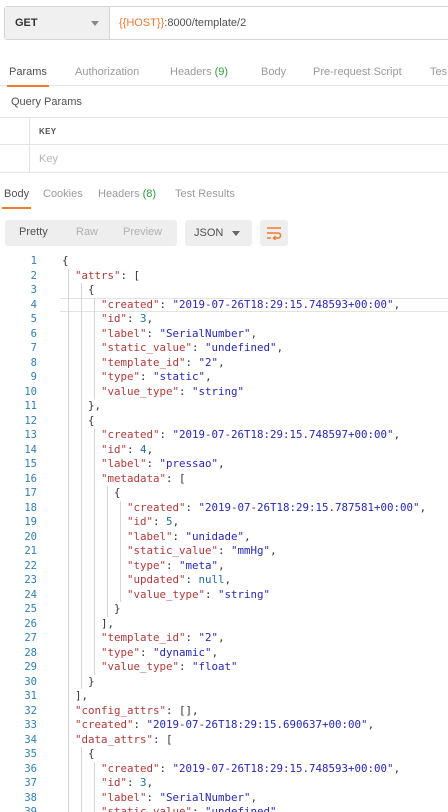 The height and width of the screenshot is (812, 448). Describe the element at coordinates (33, 232) in the screenshot. I see `pretty-button: Pretty` at that location.